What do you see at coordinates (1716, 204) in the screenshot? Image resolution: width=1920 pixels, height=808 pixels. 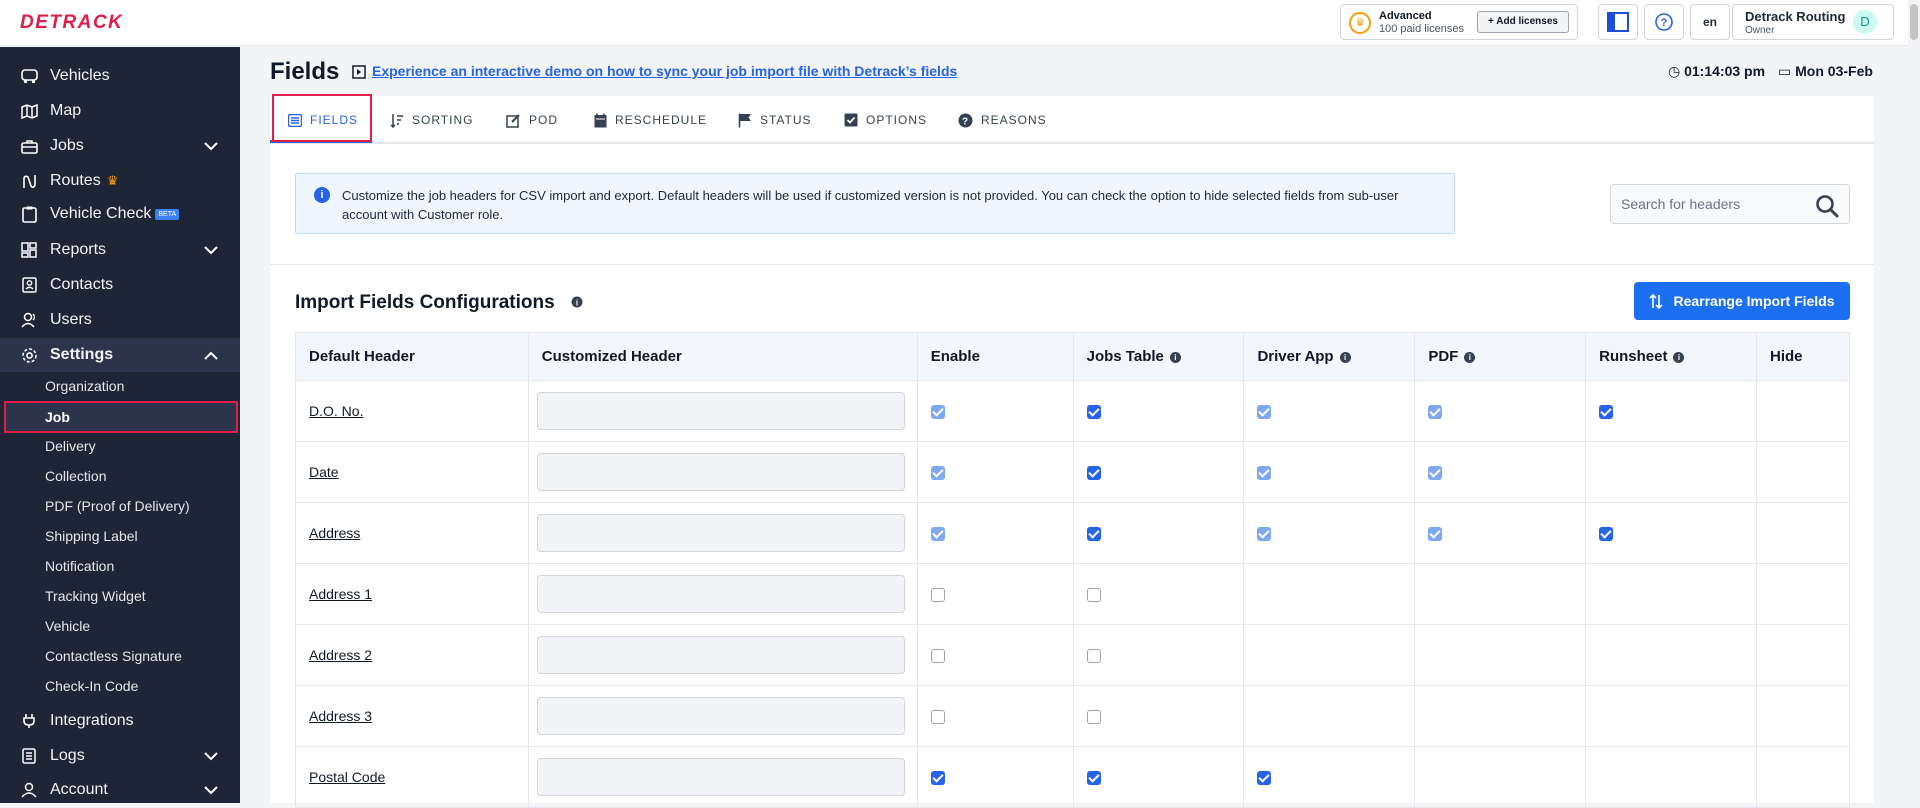 I see `search-input` at bounding box center [1716, 204].